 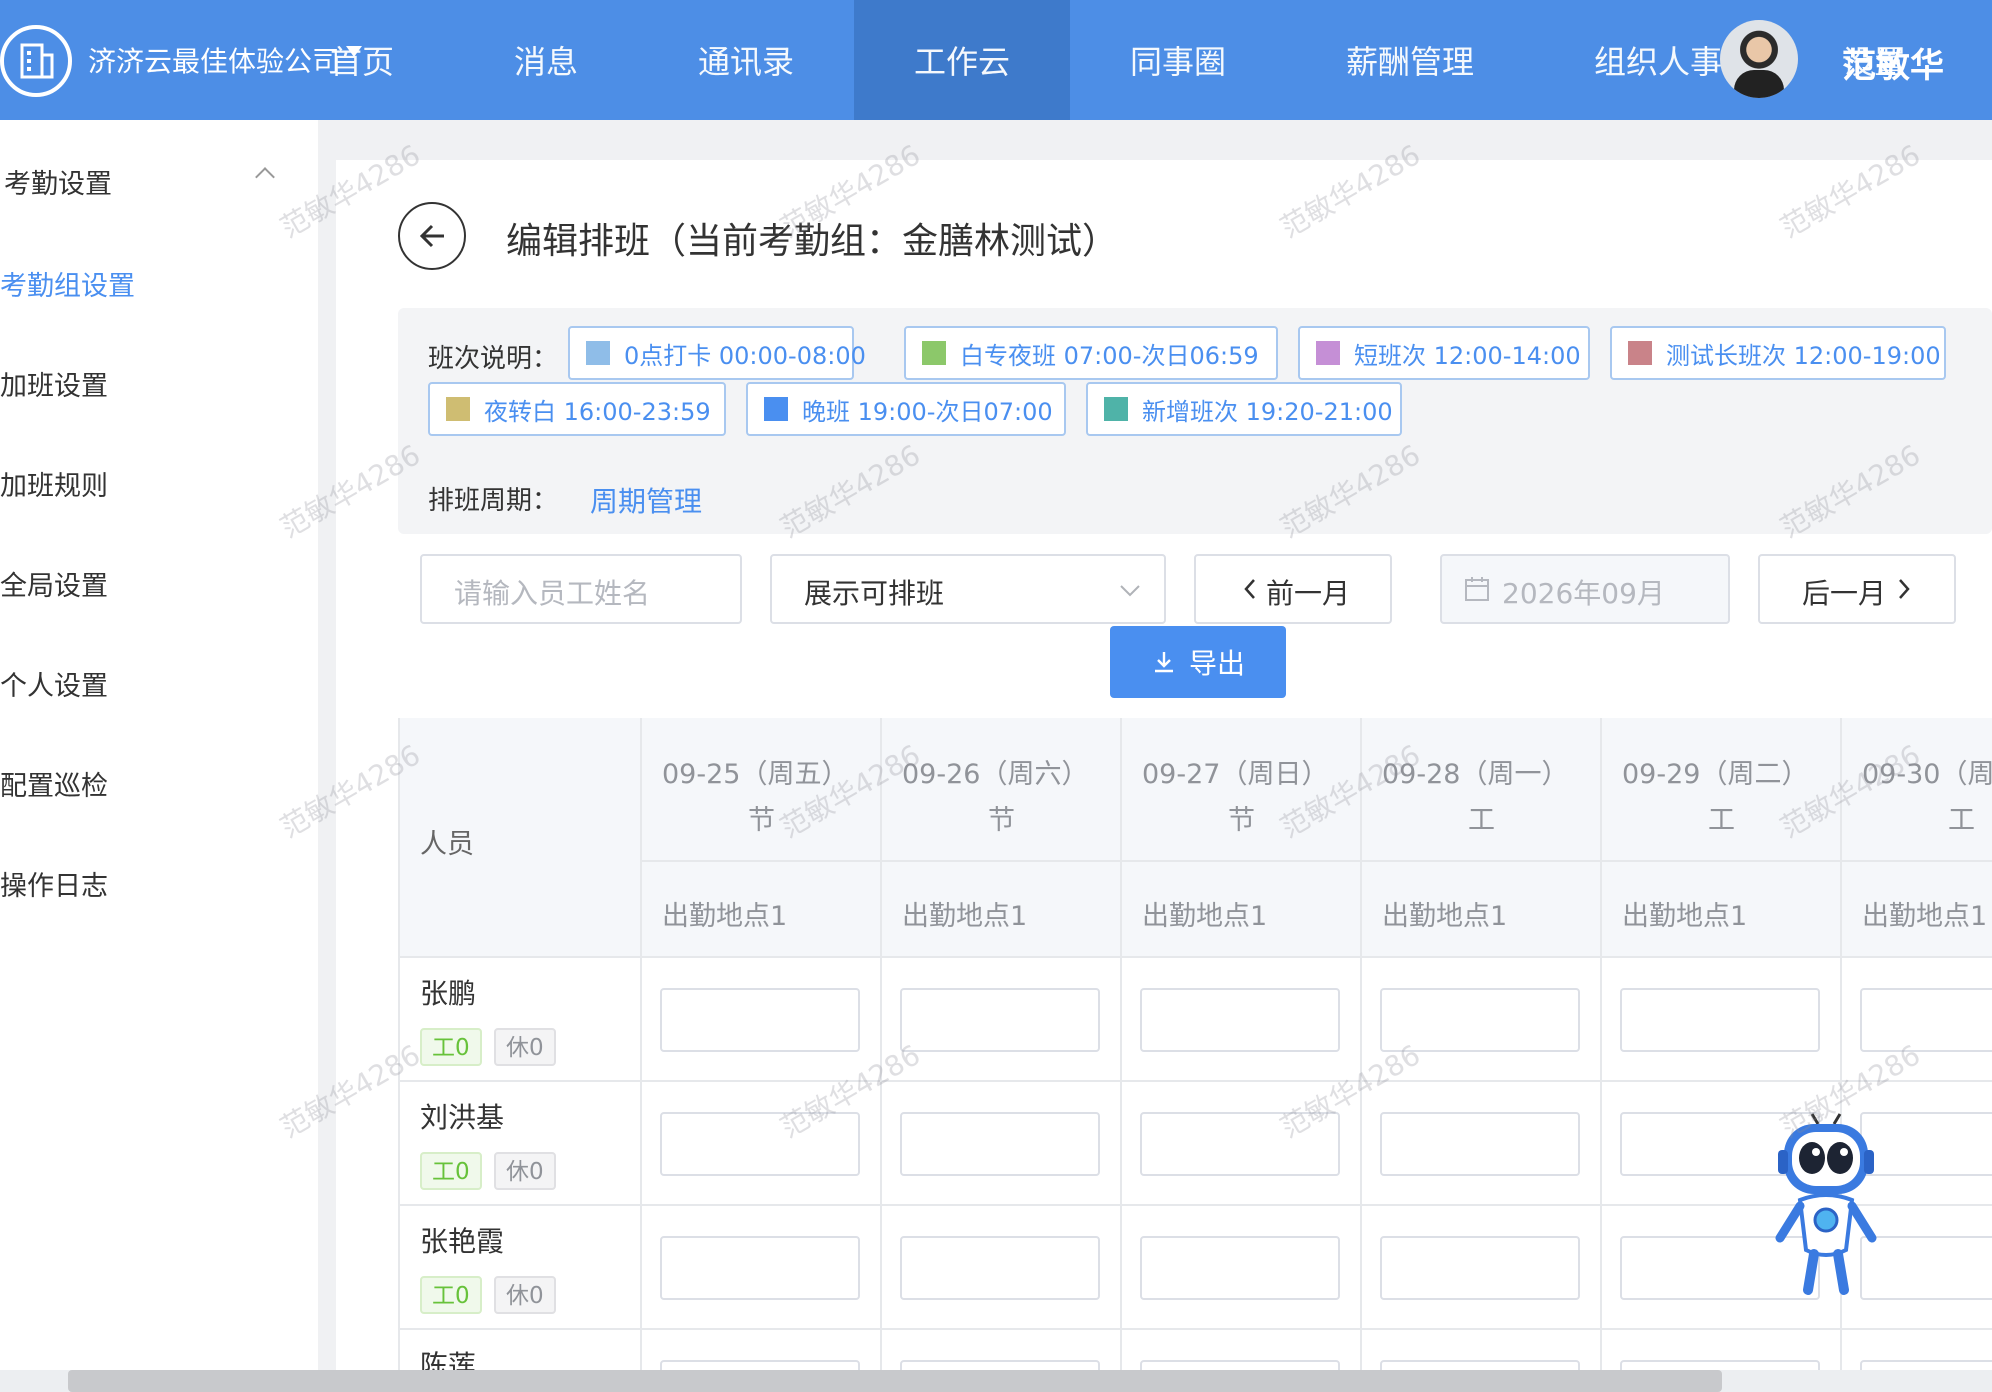 I want to click on company-name: 济济云最佳体验公司, so click(x=214, y=60).